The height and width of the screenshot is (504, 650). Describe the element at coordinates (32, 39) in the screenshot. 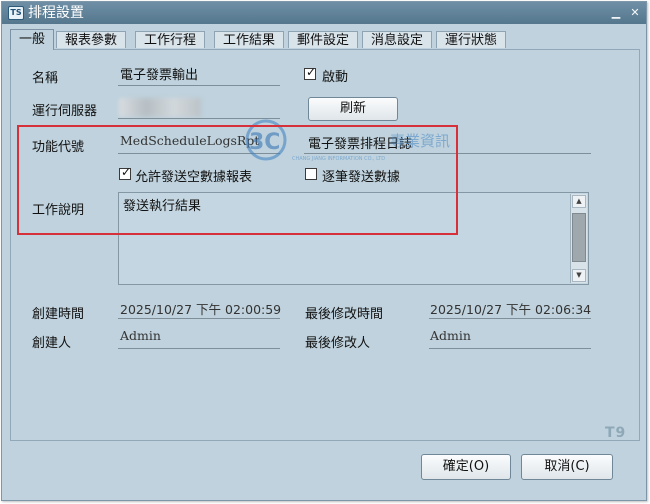

I see `tab-general: 一般` at that location.